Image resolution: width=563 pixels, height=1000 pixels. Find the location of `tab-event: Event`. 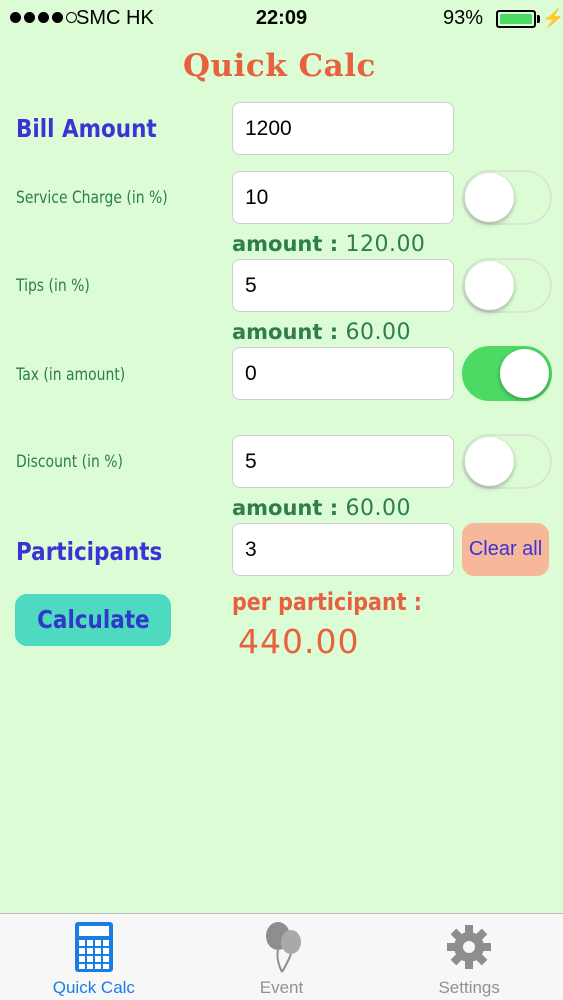

tab-event: Event is located at coordinates (282, 957).